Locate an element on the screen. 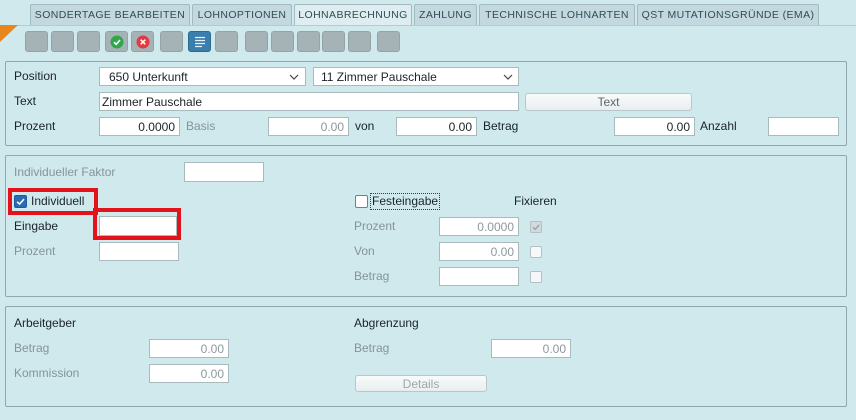  tab-zahlung: ZAHLUNG is located at coordinates (445, 14).